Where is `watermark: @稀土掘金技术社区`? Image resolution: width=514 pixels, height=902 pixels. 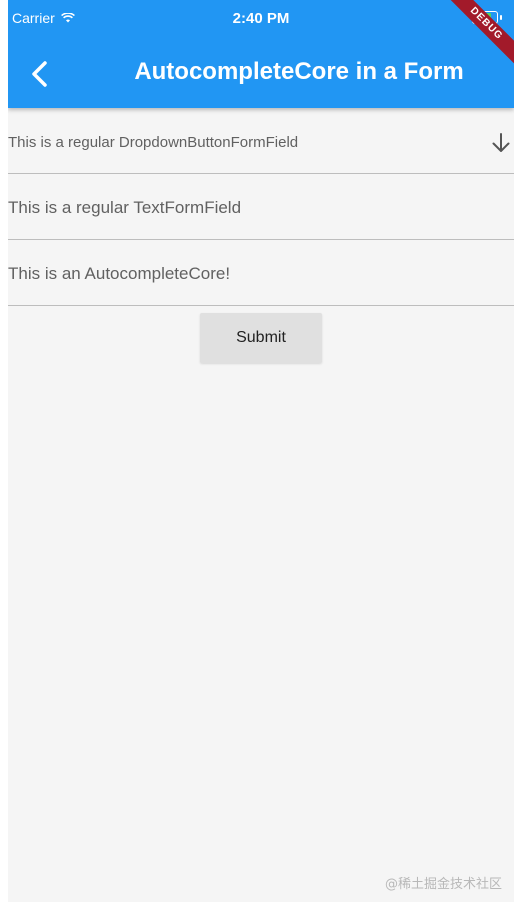
watermark: @稀土掘金技术社区 is located at coordinates (443, 884).